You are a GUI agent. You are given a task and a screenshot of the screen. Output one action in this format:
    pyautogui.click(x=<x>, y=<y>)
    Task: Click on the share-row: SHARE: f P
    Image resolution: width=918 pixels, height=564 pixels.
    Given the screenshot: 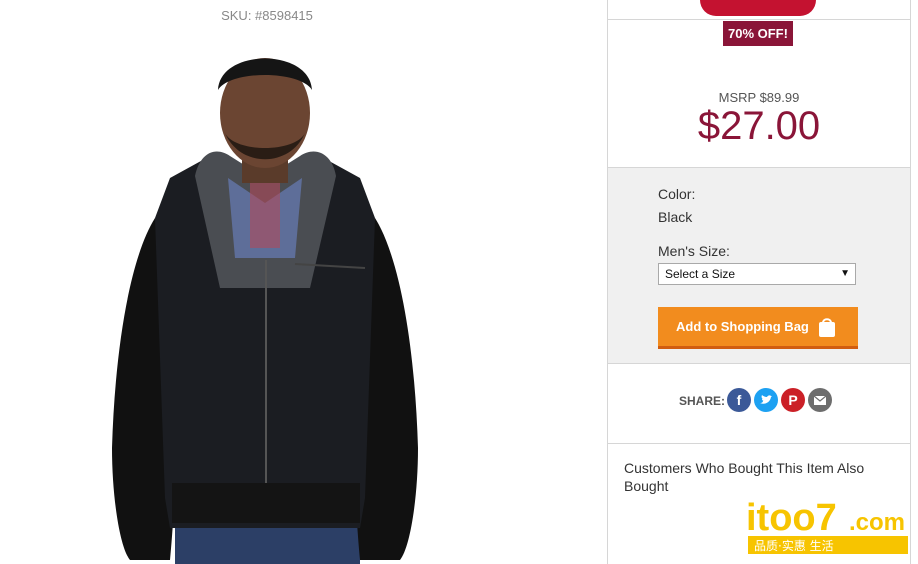 What is the action you would take?
    pyautogui.click(x=759, y=401)
    